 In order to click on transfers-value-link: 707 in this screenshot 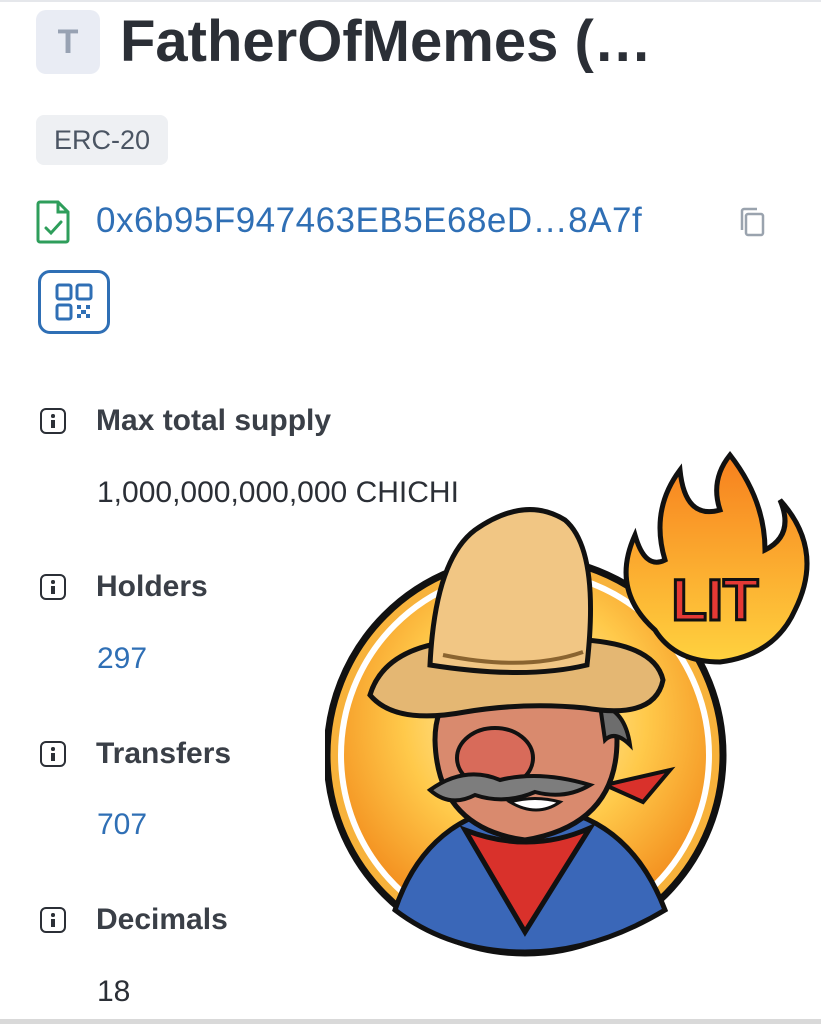, I will do `click(122, 825)`.